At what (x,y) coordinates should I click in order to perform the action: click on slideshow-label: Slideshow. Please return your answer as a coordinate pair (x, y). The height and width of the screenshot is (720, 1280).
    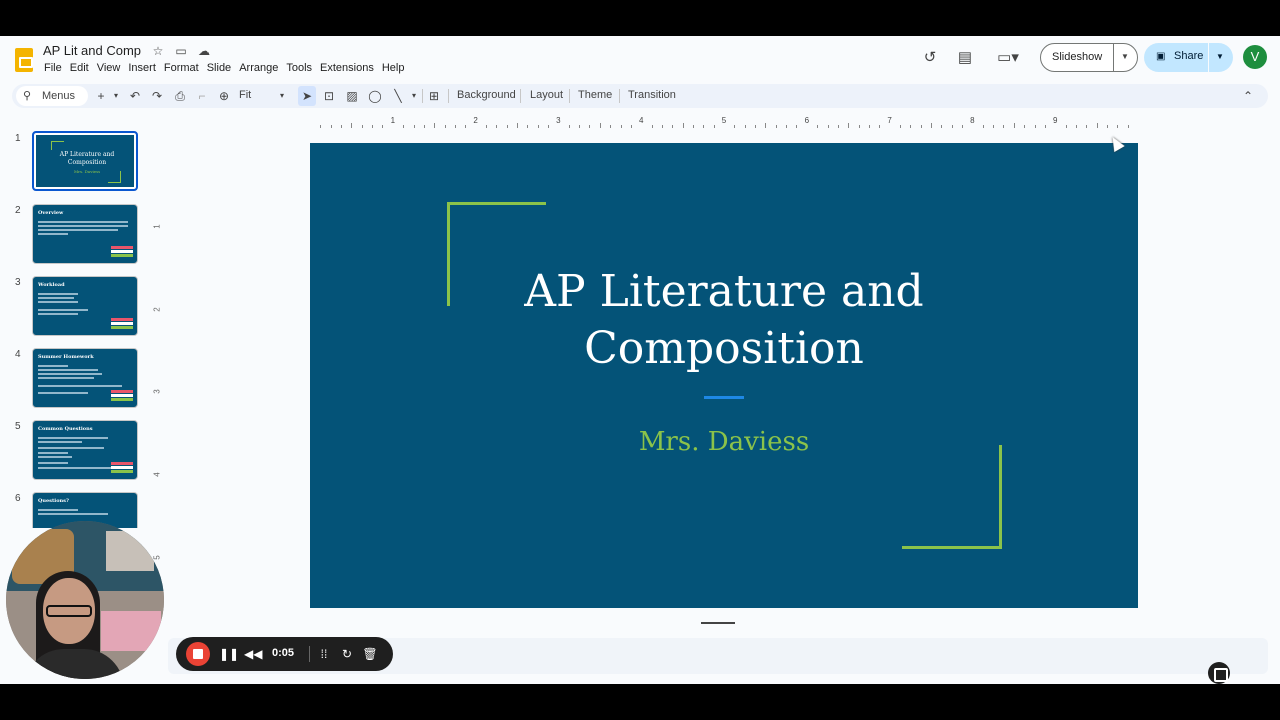
    Looking at the image, I should click on (1077, 57).